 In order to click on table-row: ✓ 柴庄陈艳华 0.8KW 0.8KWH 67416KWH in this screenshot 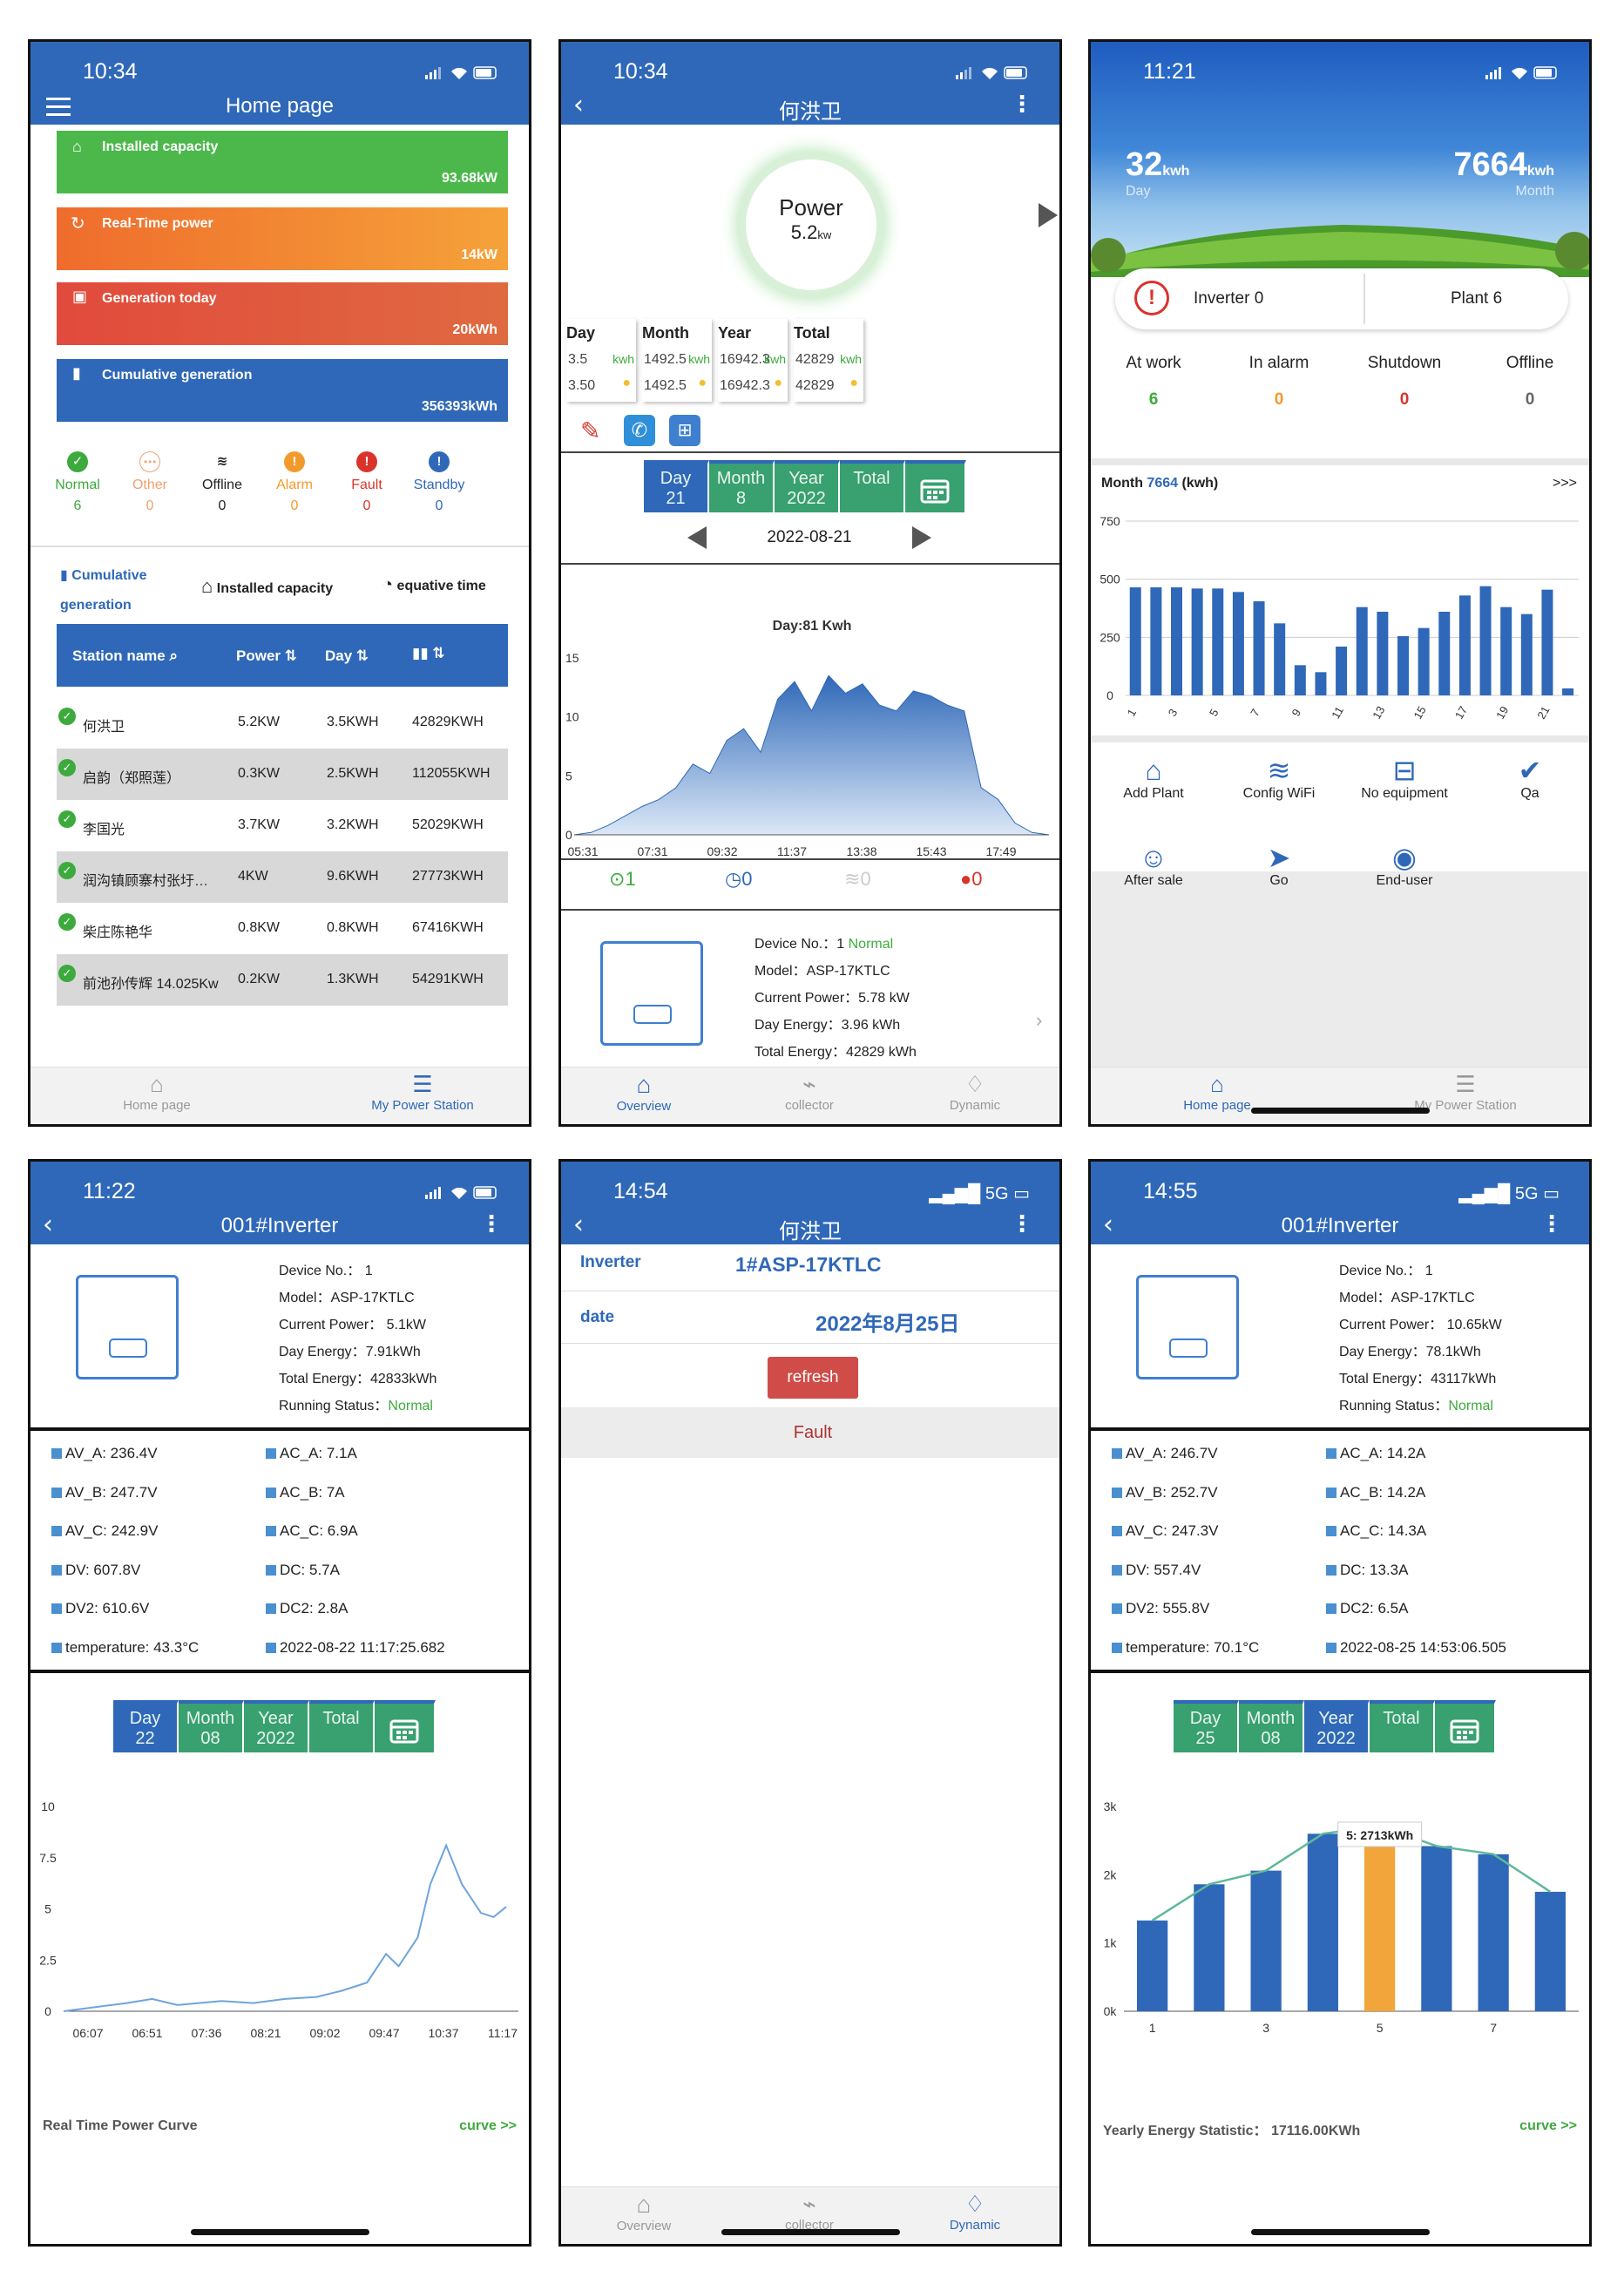, I will do `click(282, 929)`.